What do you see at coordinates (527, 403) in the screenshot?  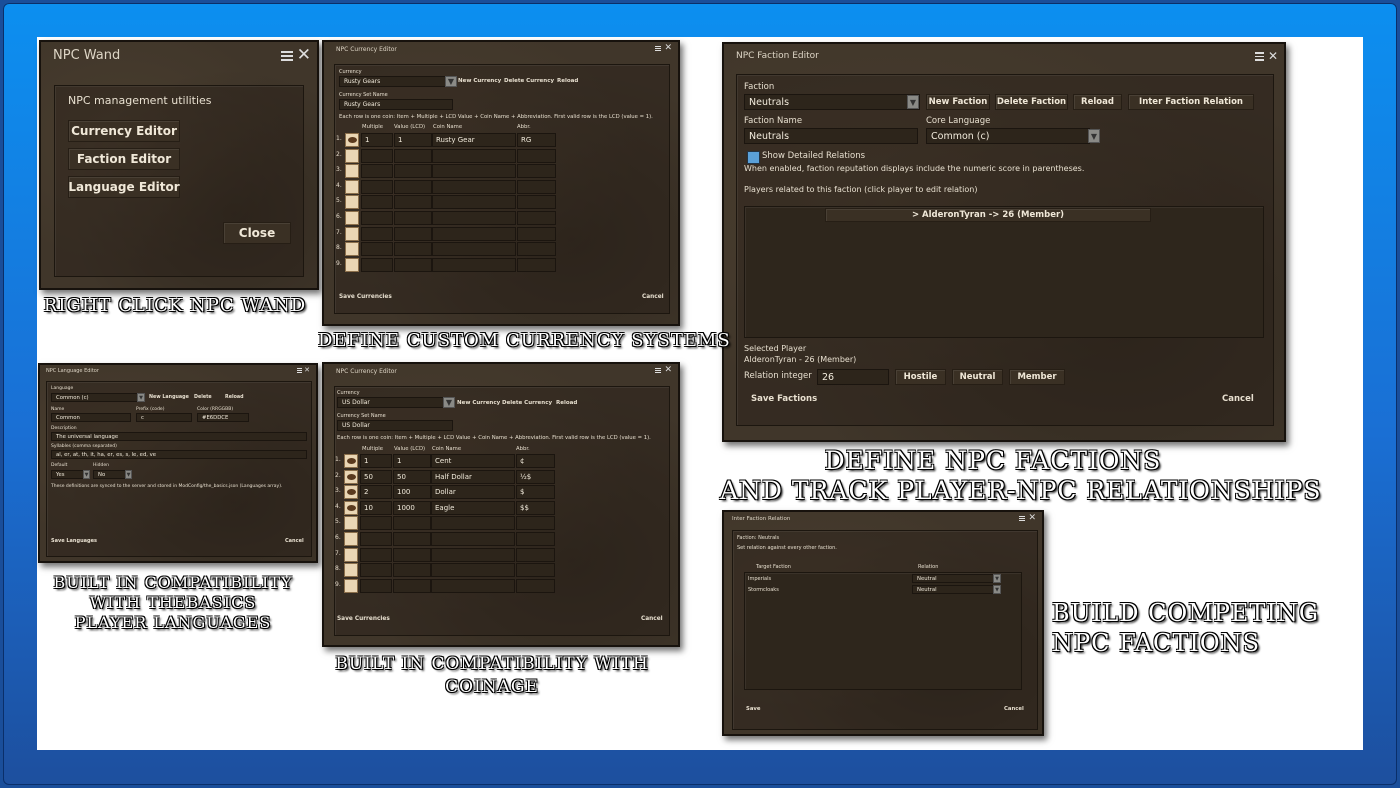 I see `delete-currency-button: Delete Currency` at bounding box center [527, 403].